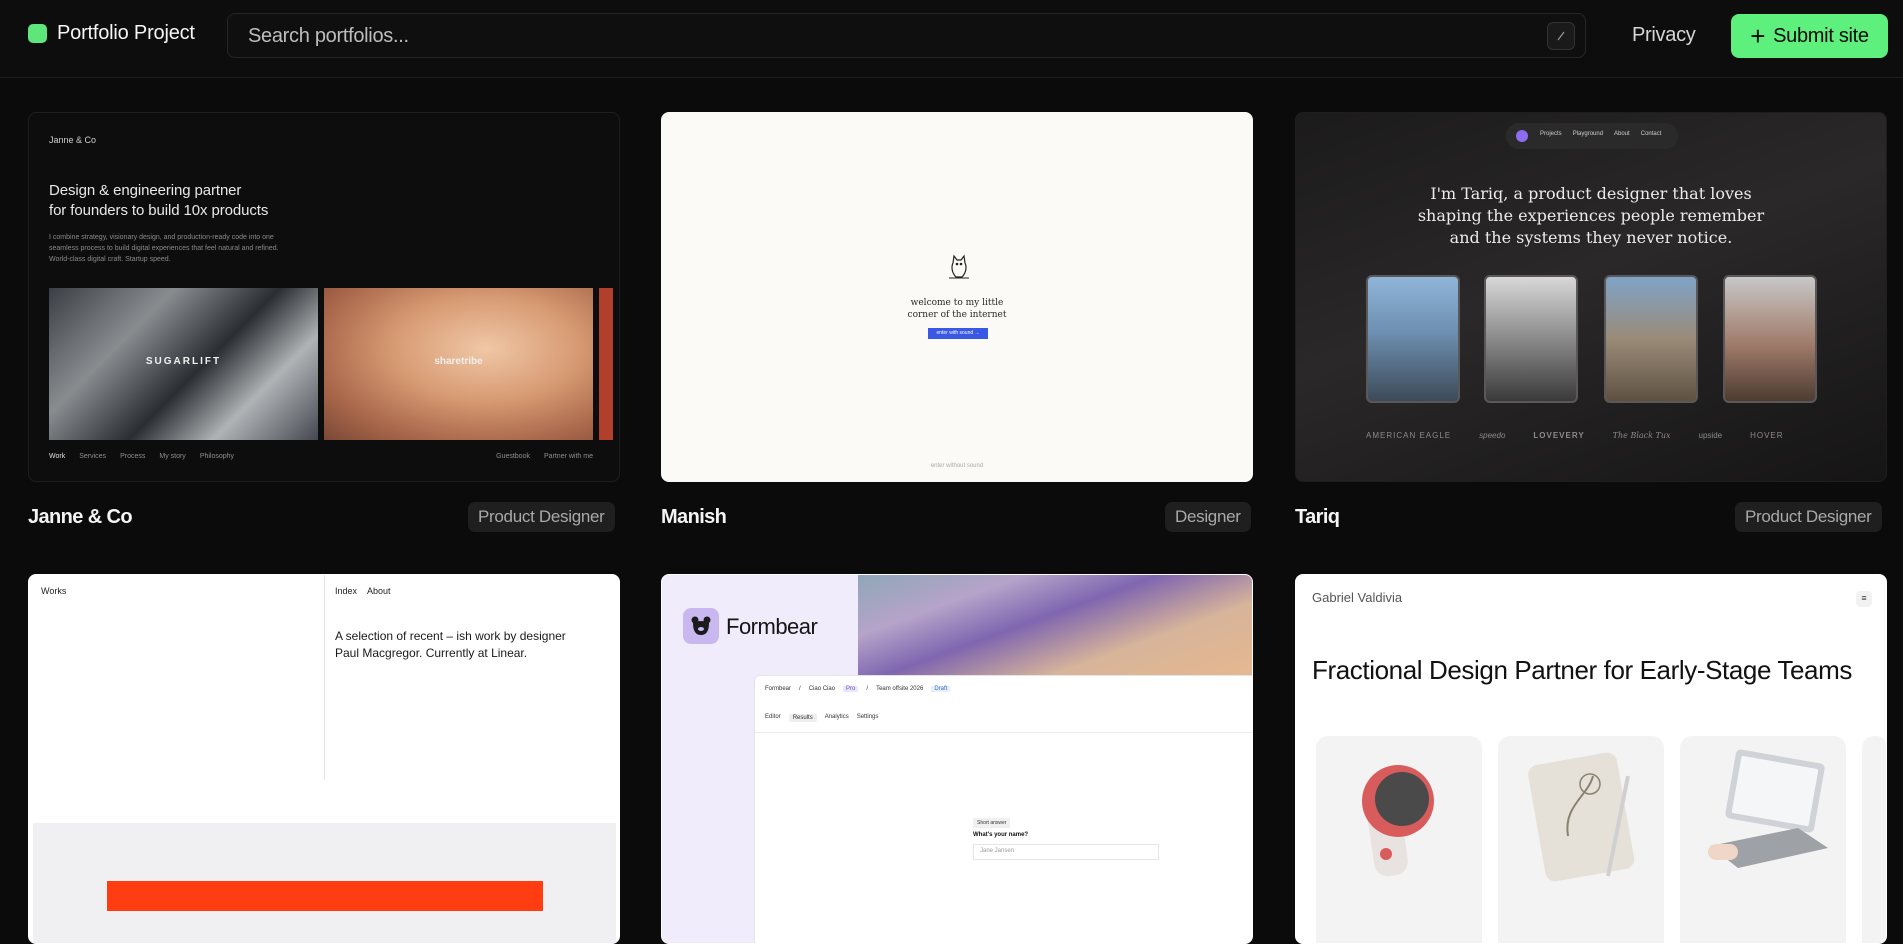 Image resolution: width=1903 pixels, height=944 pixels. I want to click on card-title: Tariq, so click(1317, 517).